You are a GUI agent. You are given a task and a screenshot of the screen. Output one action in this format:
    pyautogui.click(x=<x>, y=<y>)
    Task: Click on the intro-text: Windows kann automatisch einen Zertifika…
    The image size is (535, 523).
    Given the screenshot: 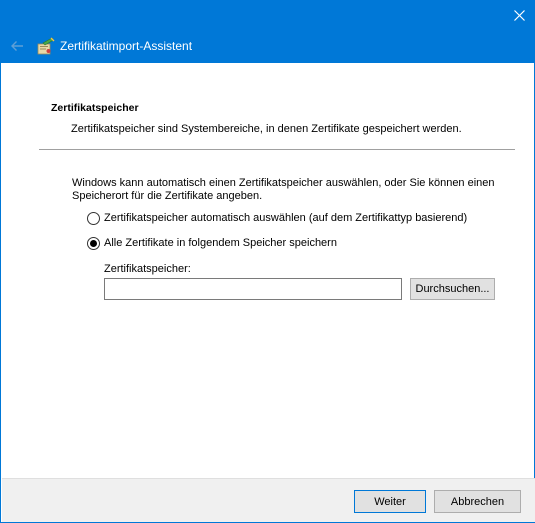 What is the action you would take?
    pyautogui.click(x=283, y=189)
    